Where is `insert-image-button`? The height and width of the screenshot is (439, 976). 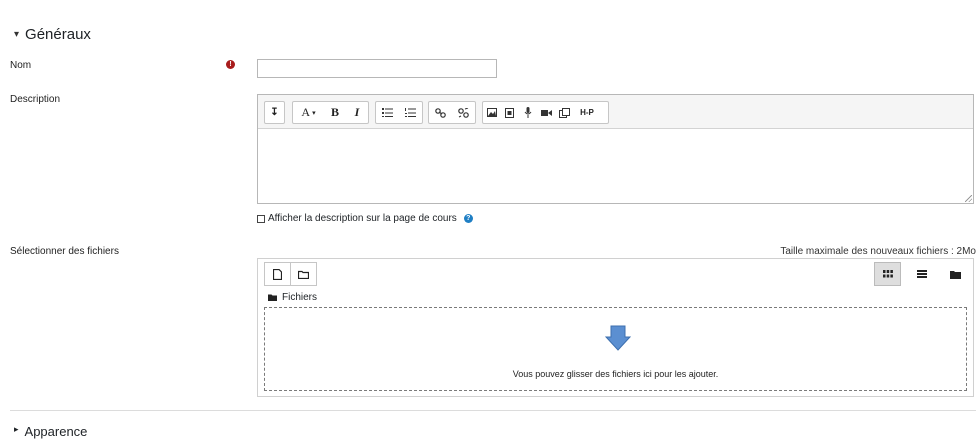
insert-image-button is located at coordinates (492, 112).